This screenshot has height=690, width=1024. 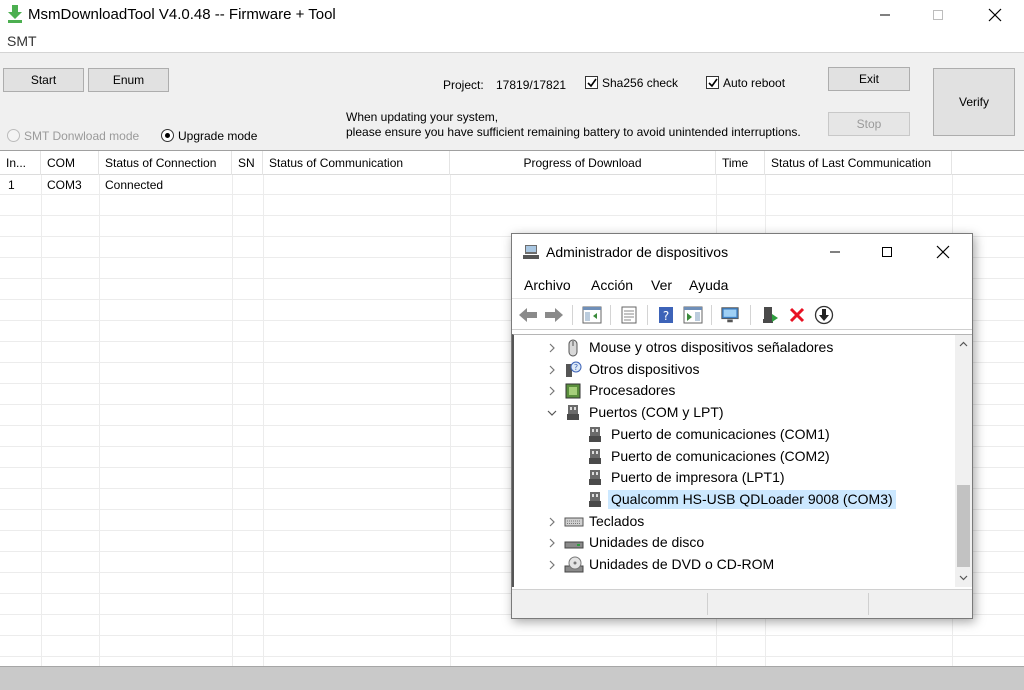 What do you see at coordinates (740, 163) in the screenshot?
I see `column-time: Time` at bounding box center [740, 163].